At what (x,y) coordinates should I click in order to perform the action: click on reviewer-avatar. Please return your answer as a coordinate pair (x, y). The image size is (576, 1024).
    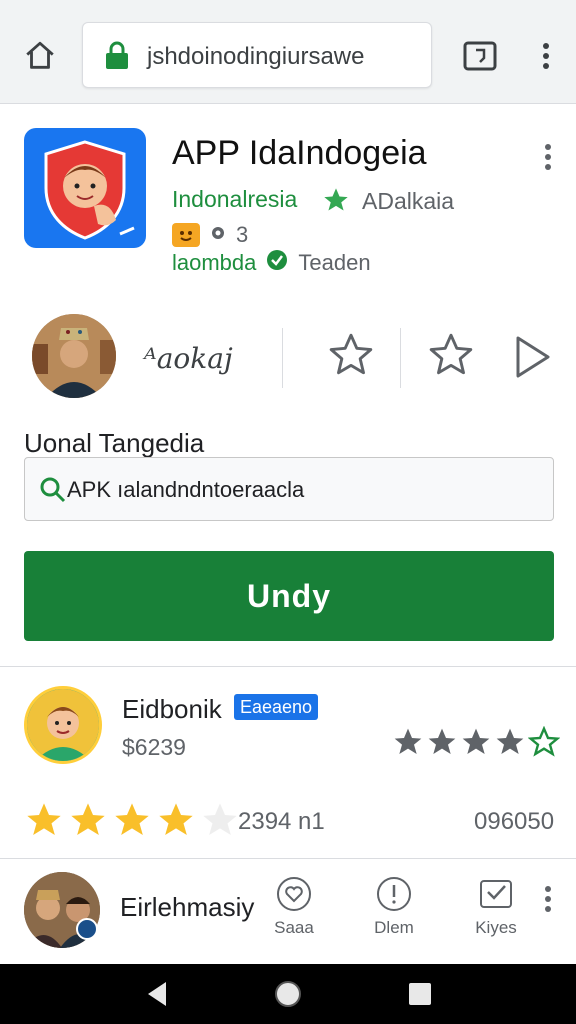
    Looking at the image, I should click on (63, 725).